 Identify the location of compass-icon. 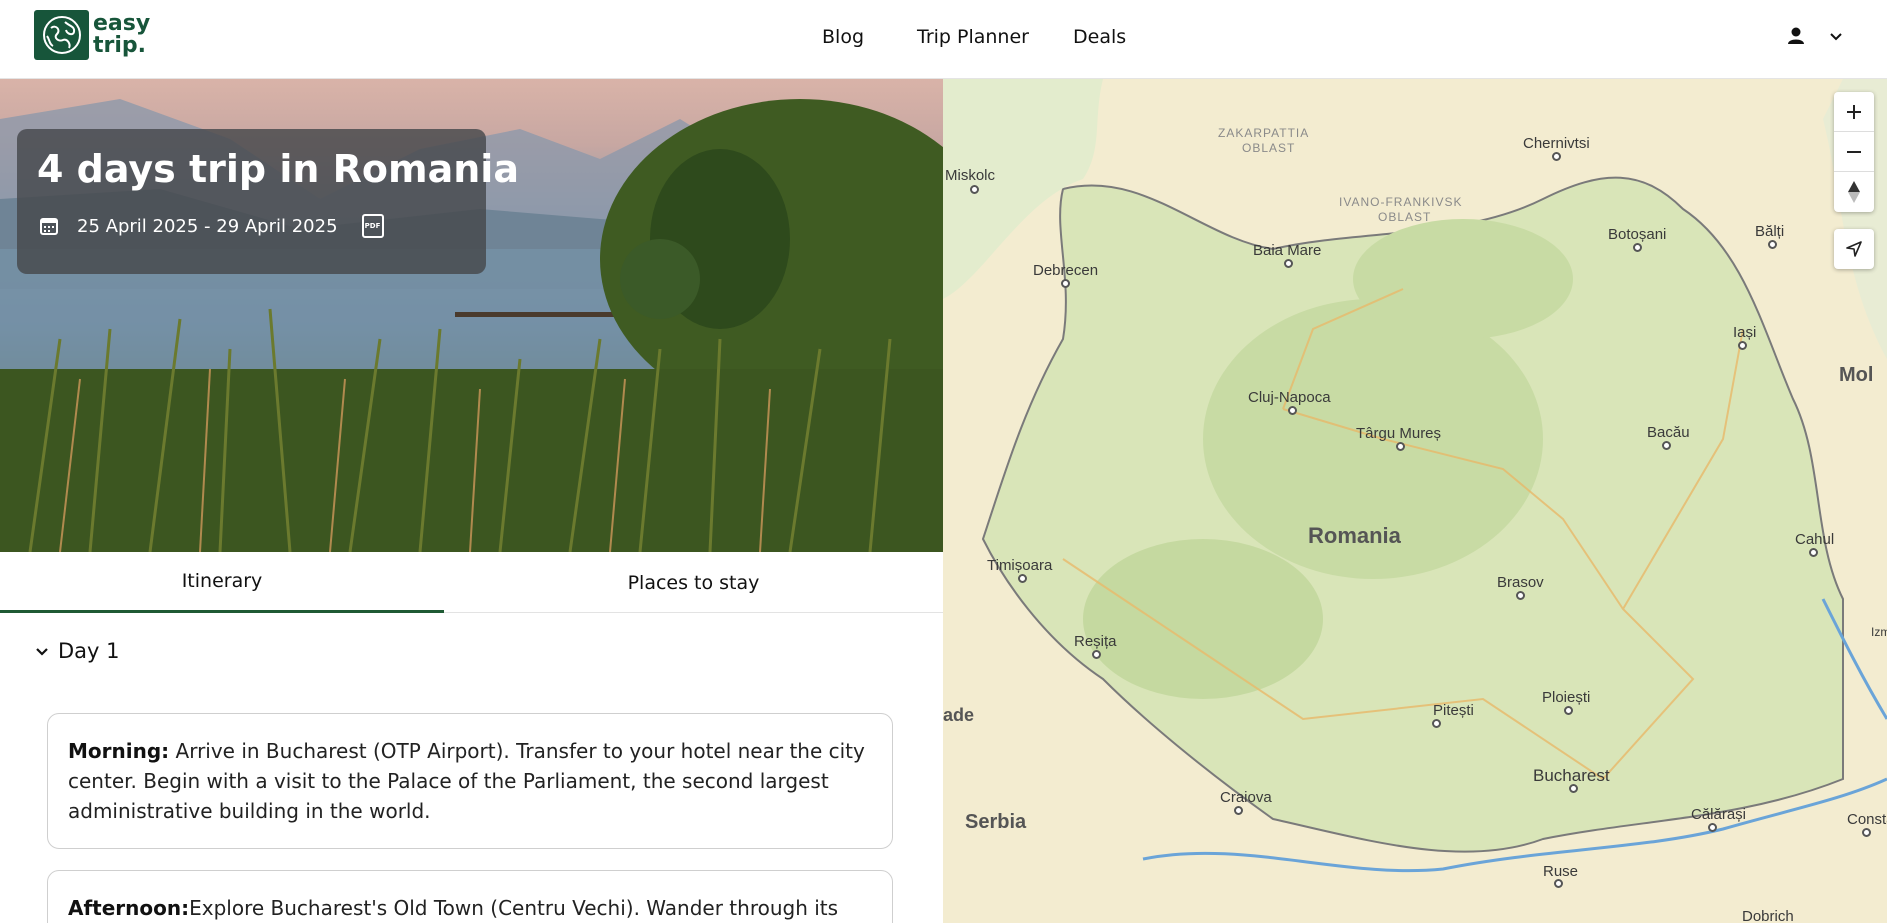
(1854, 192).